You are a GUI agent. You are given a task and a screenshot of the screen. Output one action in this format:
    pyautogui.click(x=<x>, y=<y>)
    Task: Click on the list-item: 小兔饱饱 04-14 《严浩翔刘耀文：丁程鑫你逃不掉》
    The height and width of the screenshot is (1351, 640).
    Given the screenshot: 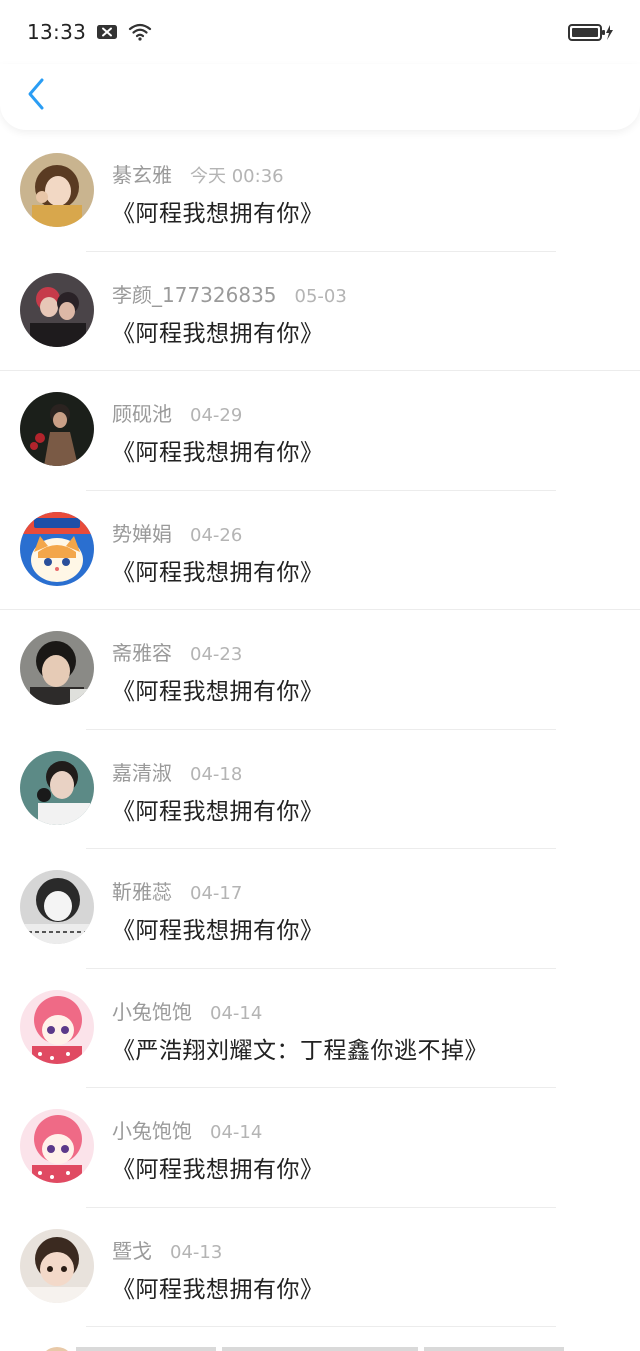 What is the action you would take?
    pyautogui.click(x=320, y=1028)
    